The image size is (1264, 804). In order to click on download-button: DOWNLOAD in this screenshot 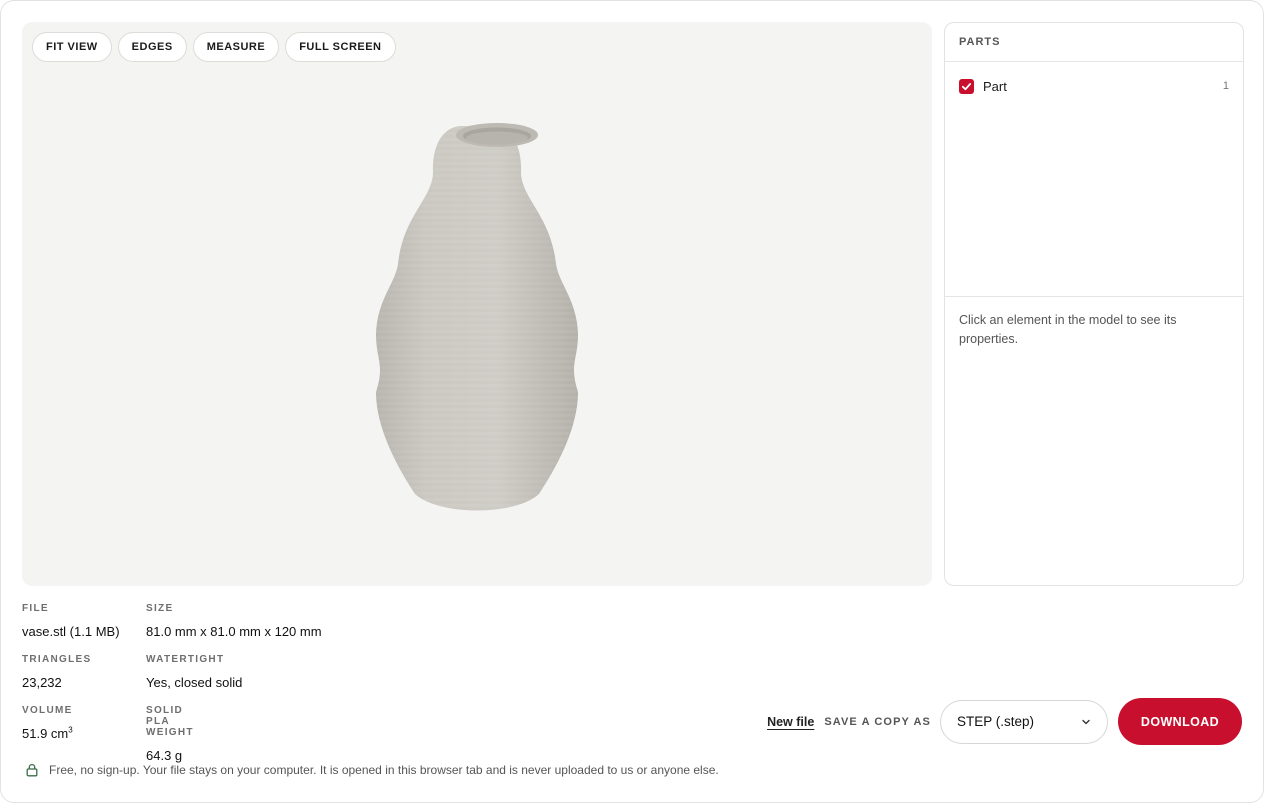, I will do `click(1180, 721)`.